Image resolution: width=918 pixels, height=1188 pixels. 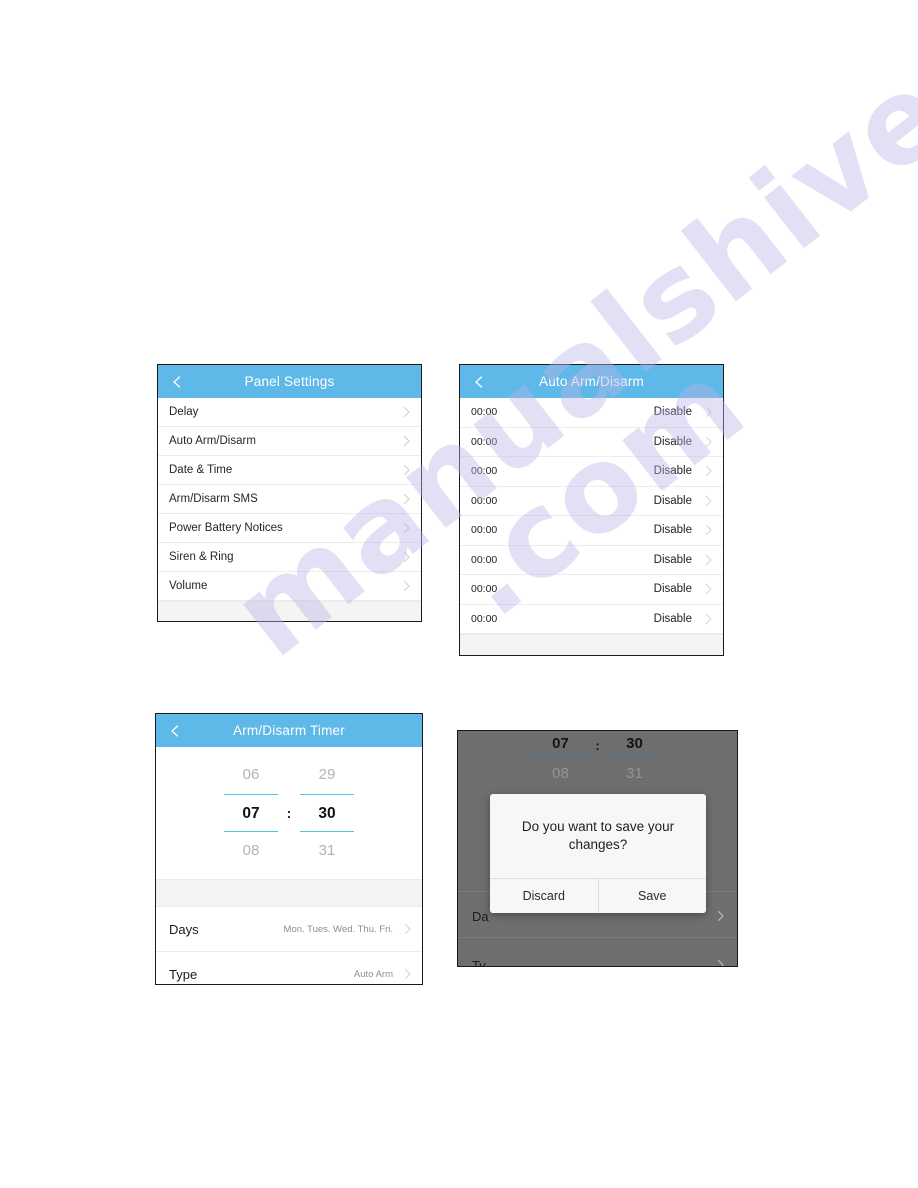 I want to click on time-picker: 06 07 08 : 29 30 31, so click(x=289, y=813).